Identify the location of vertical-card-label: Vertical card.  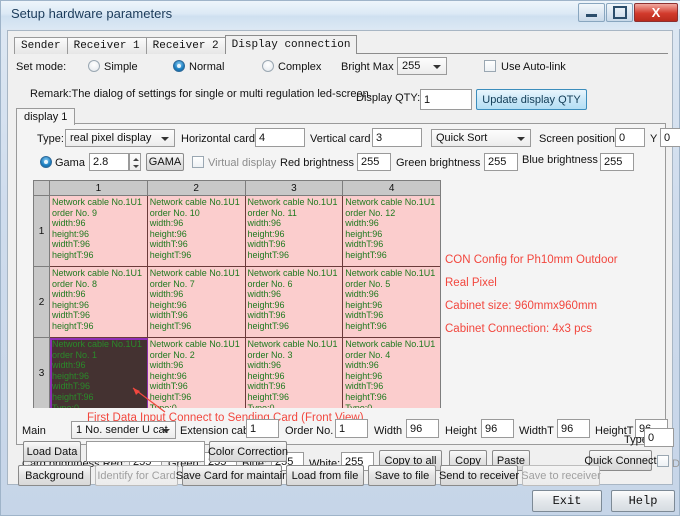
(340, 139).